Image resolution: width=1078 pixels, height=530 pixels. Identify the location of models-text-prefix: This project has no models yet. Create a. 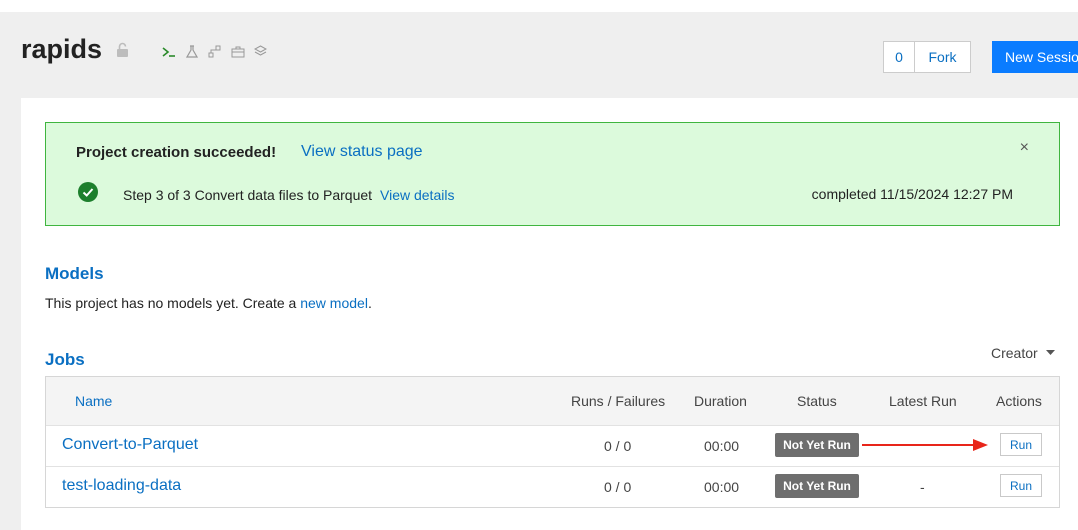
(173, 303).